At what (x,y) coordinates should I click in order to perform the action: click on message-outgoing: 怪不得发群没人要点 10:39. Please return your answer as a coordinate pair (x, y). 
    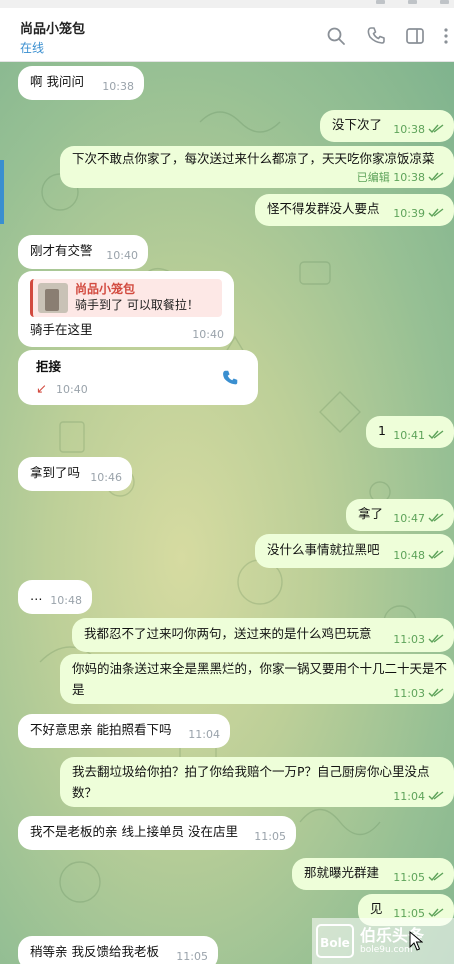
    Looking at the image, I should click on (354, 210).